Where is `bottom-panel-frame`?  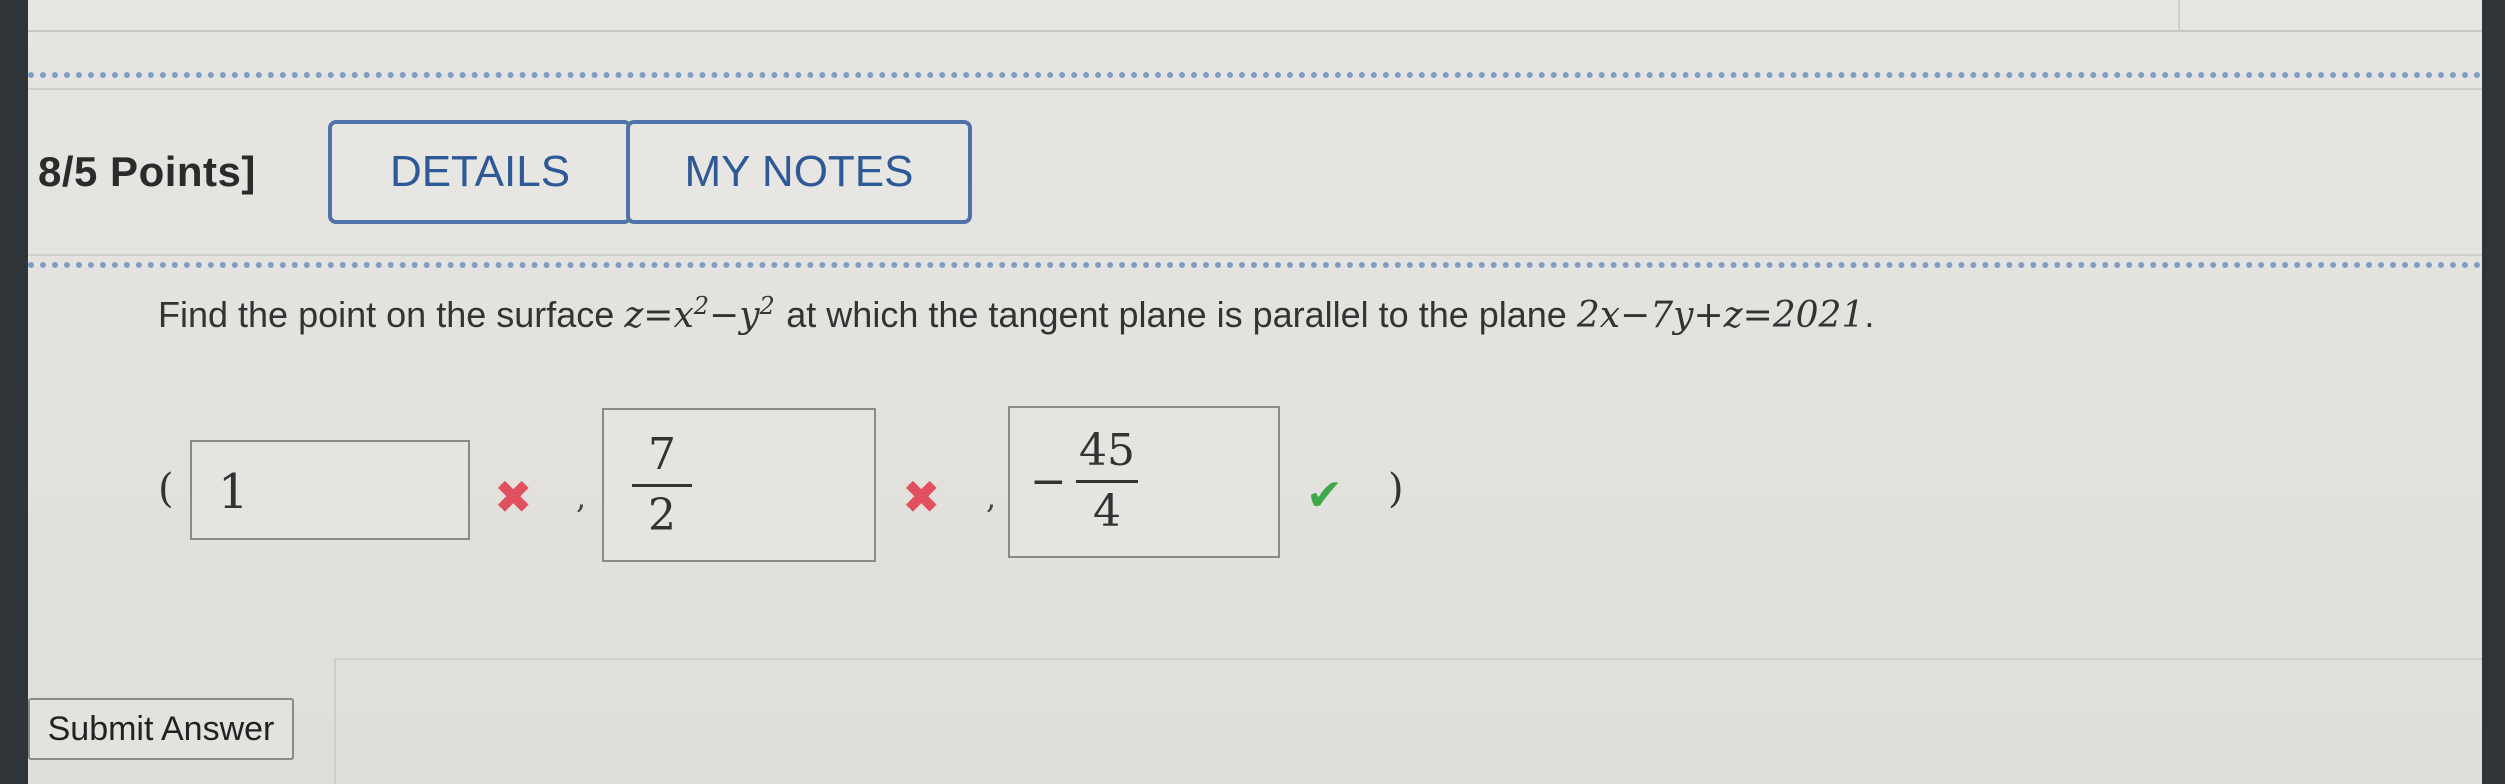 bottom-panel-frame is located at coordinates (1408, 721).